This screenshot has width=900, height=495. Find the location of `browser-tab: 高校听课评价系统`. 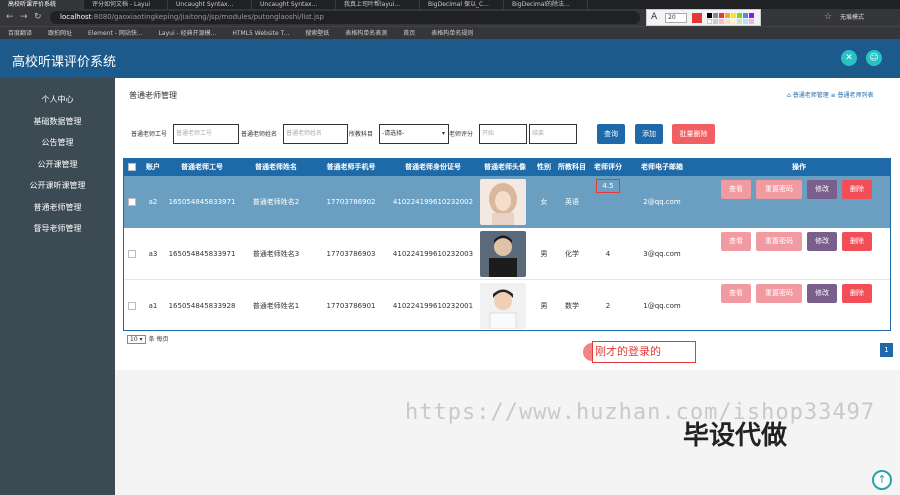

browser-tab: 高校听课评价系统 is located at coordinates (42, 4).